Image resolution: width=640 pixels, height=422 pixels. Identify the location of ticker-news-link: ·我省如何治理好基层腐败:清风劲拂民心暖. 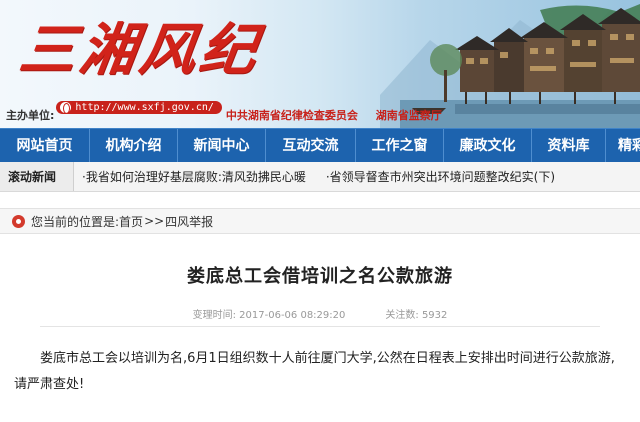
(194, 176).